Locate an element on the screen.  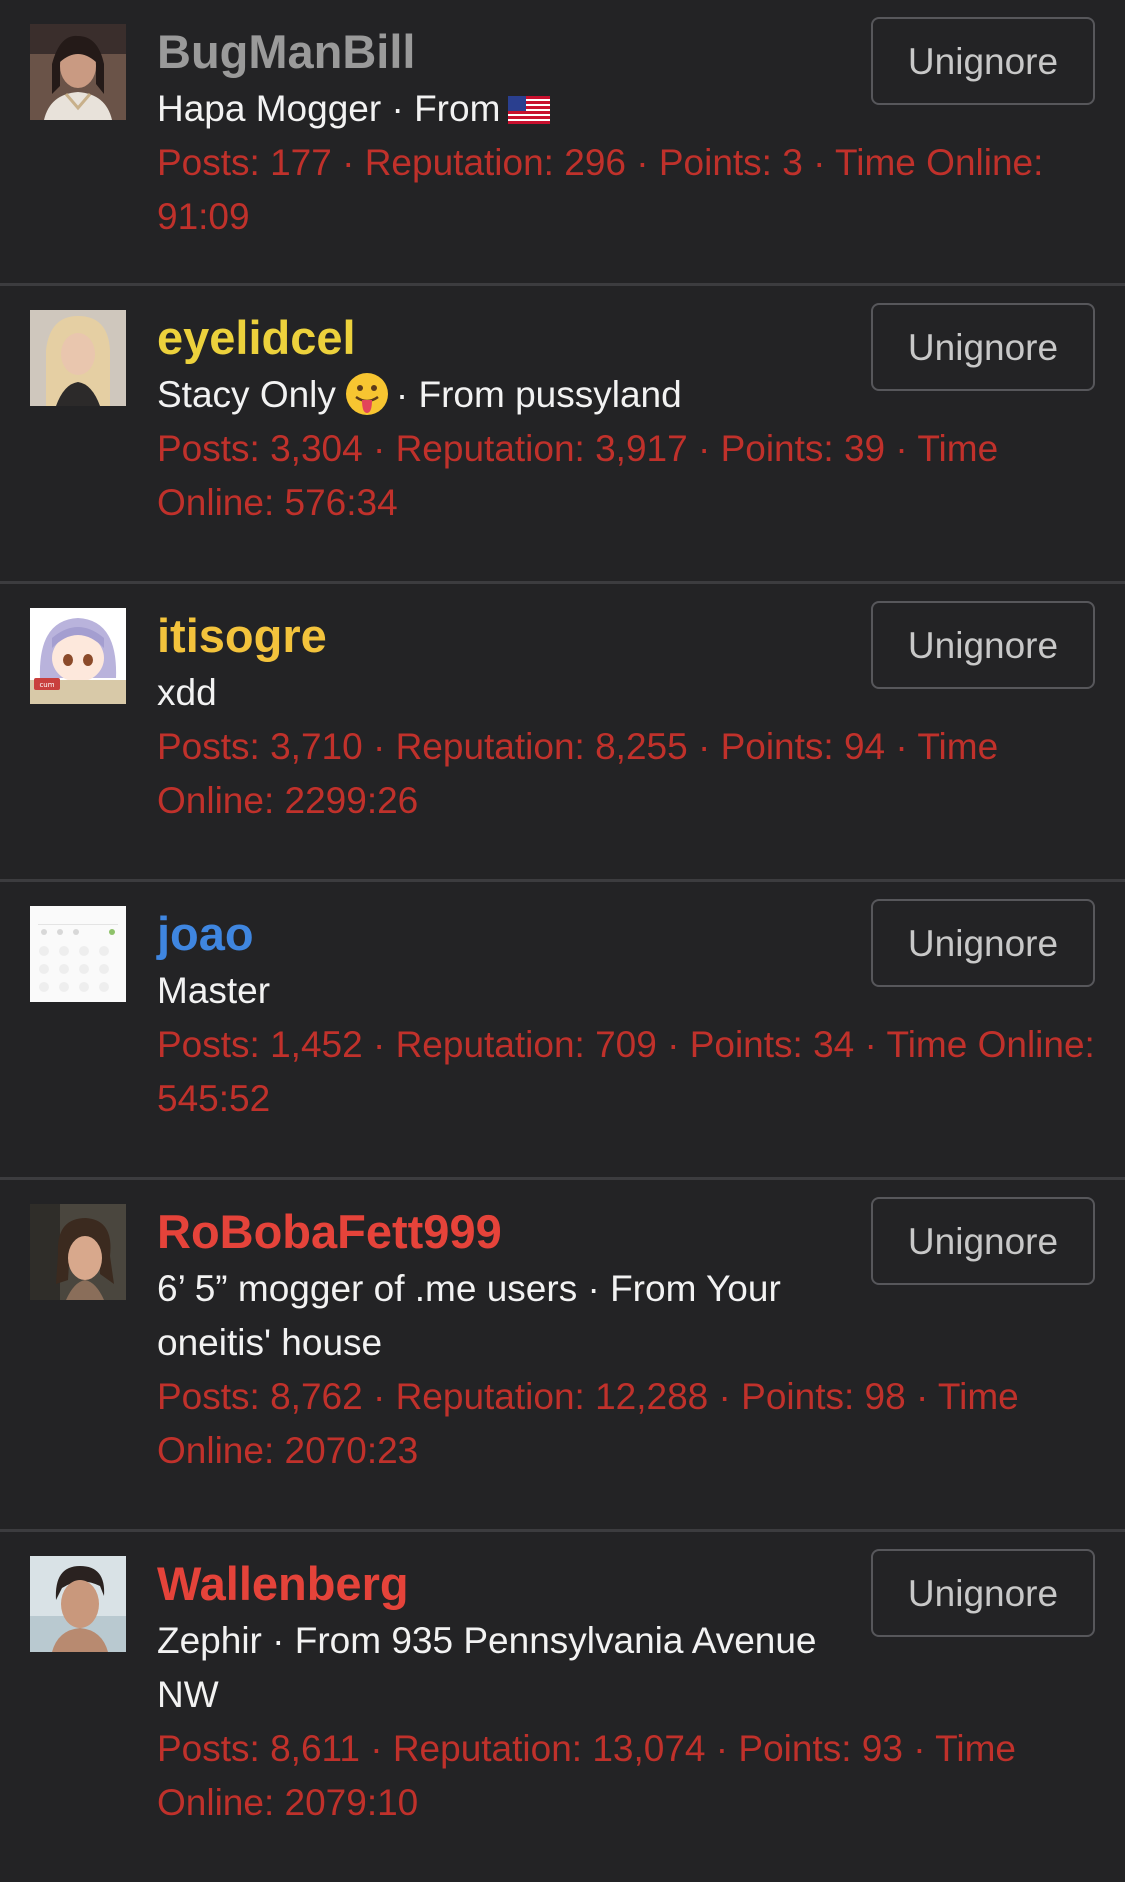
tongue-emoji-icon is located at coordinates (366, 394).